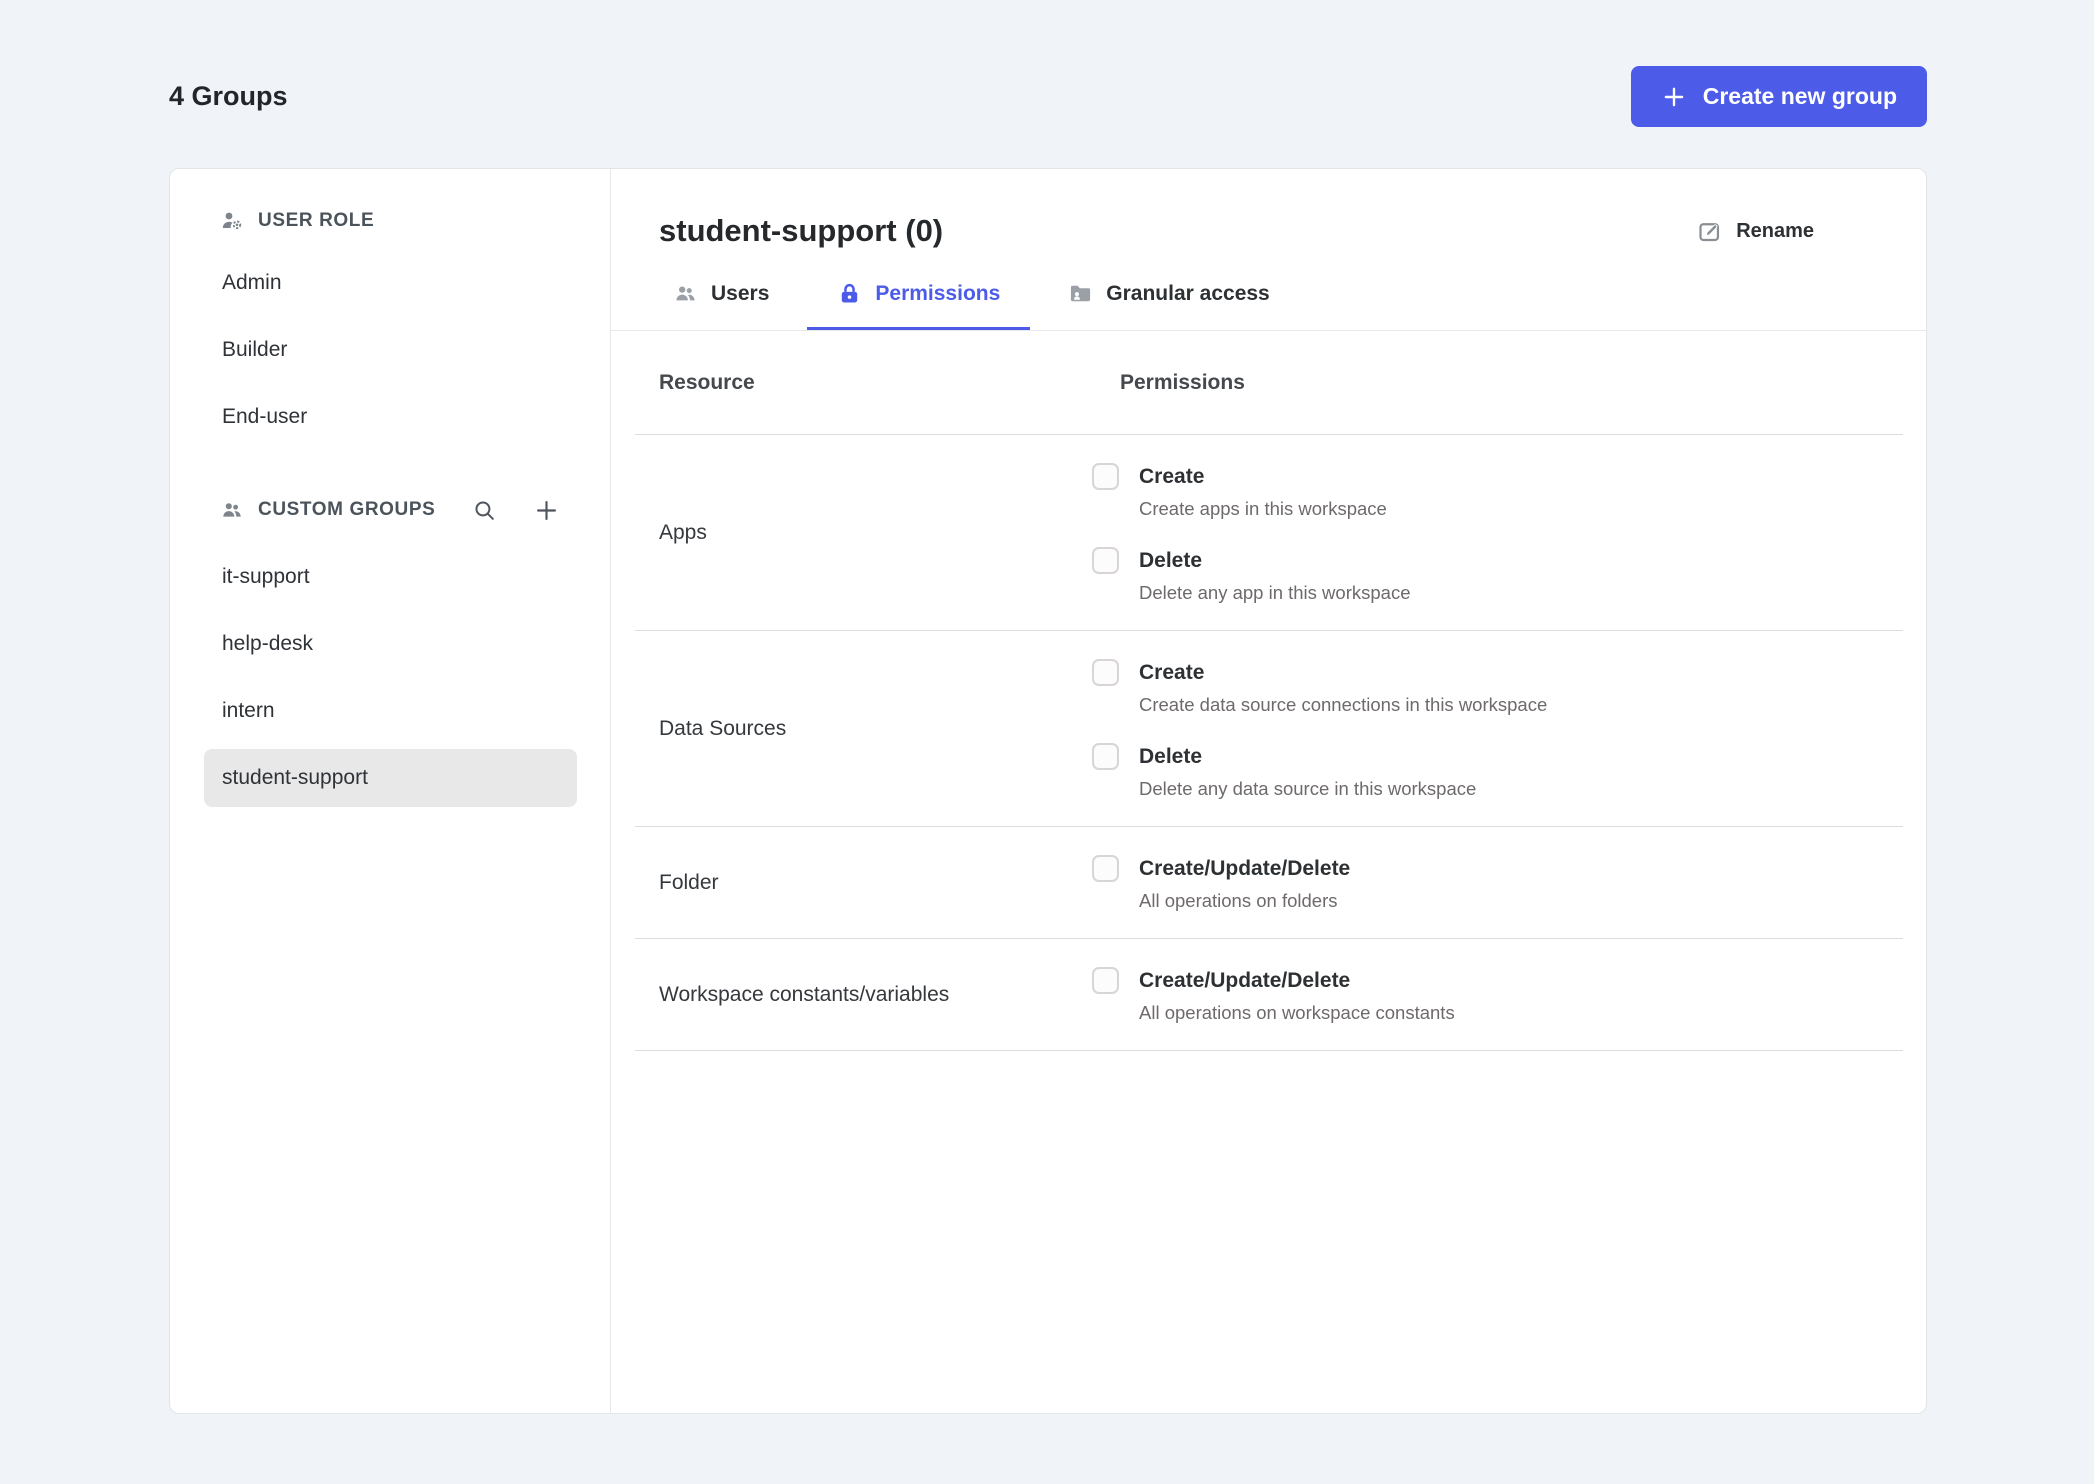  What do you see at coordinates (255, 349) in the screenshot?
I see `sidebar-item-label: Builder` at bounding box center [255, 349].